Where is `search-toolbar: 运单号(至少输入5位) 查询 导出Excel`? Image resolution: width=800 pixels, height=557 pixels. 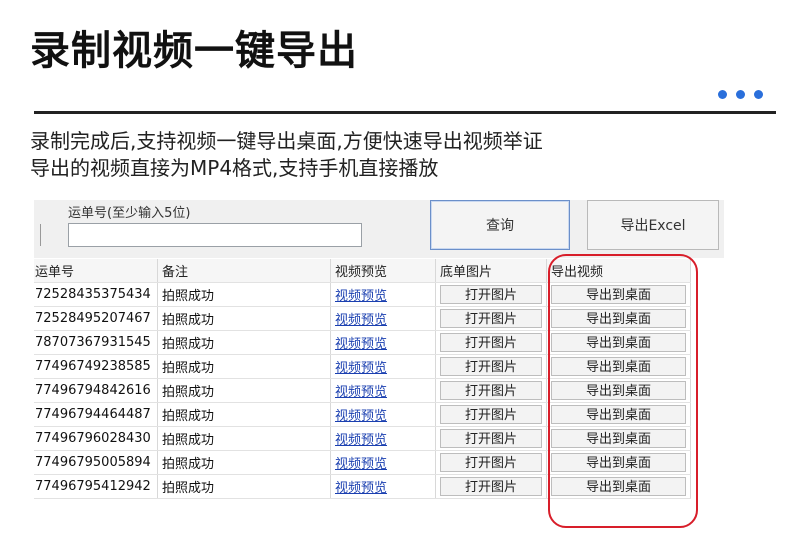
search-toolbar: 运单号(至少输入5位) 查询 导出Excel is located at coordinates (379, 229).